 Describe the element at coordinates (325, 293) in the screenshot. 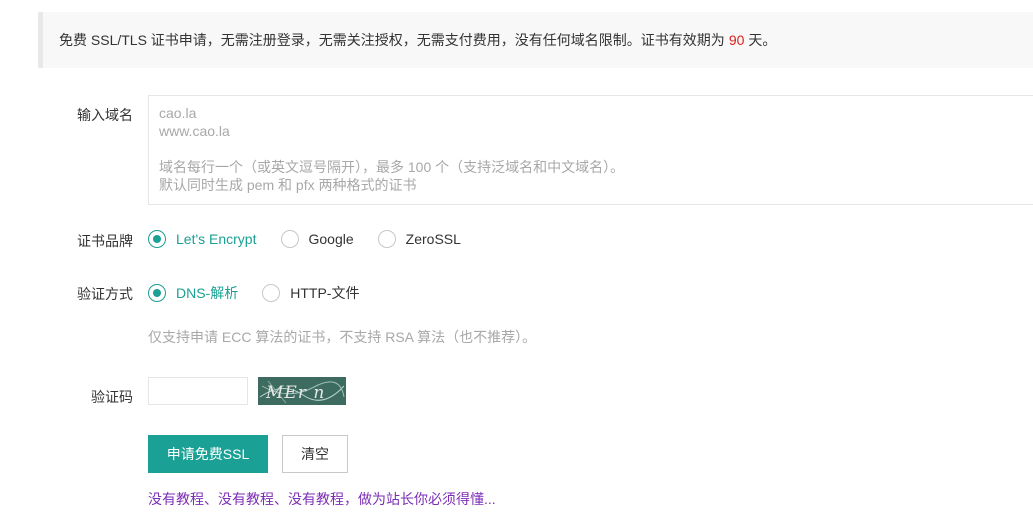

I see `verify-option-label: HTTP-文件` at that location.